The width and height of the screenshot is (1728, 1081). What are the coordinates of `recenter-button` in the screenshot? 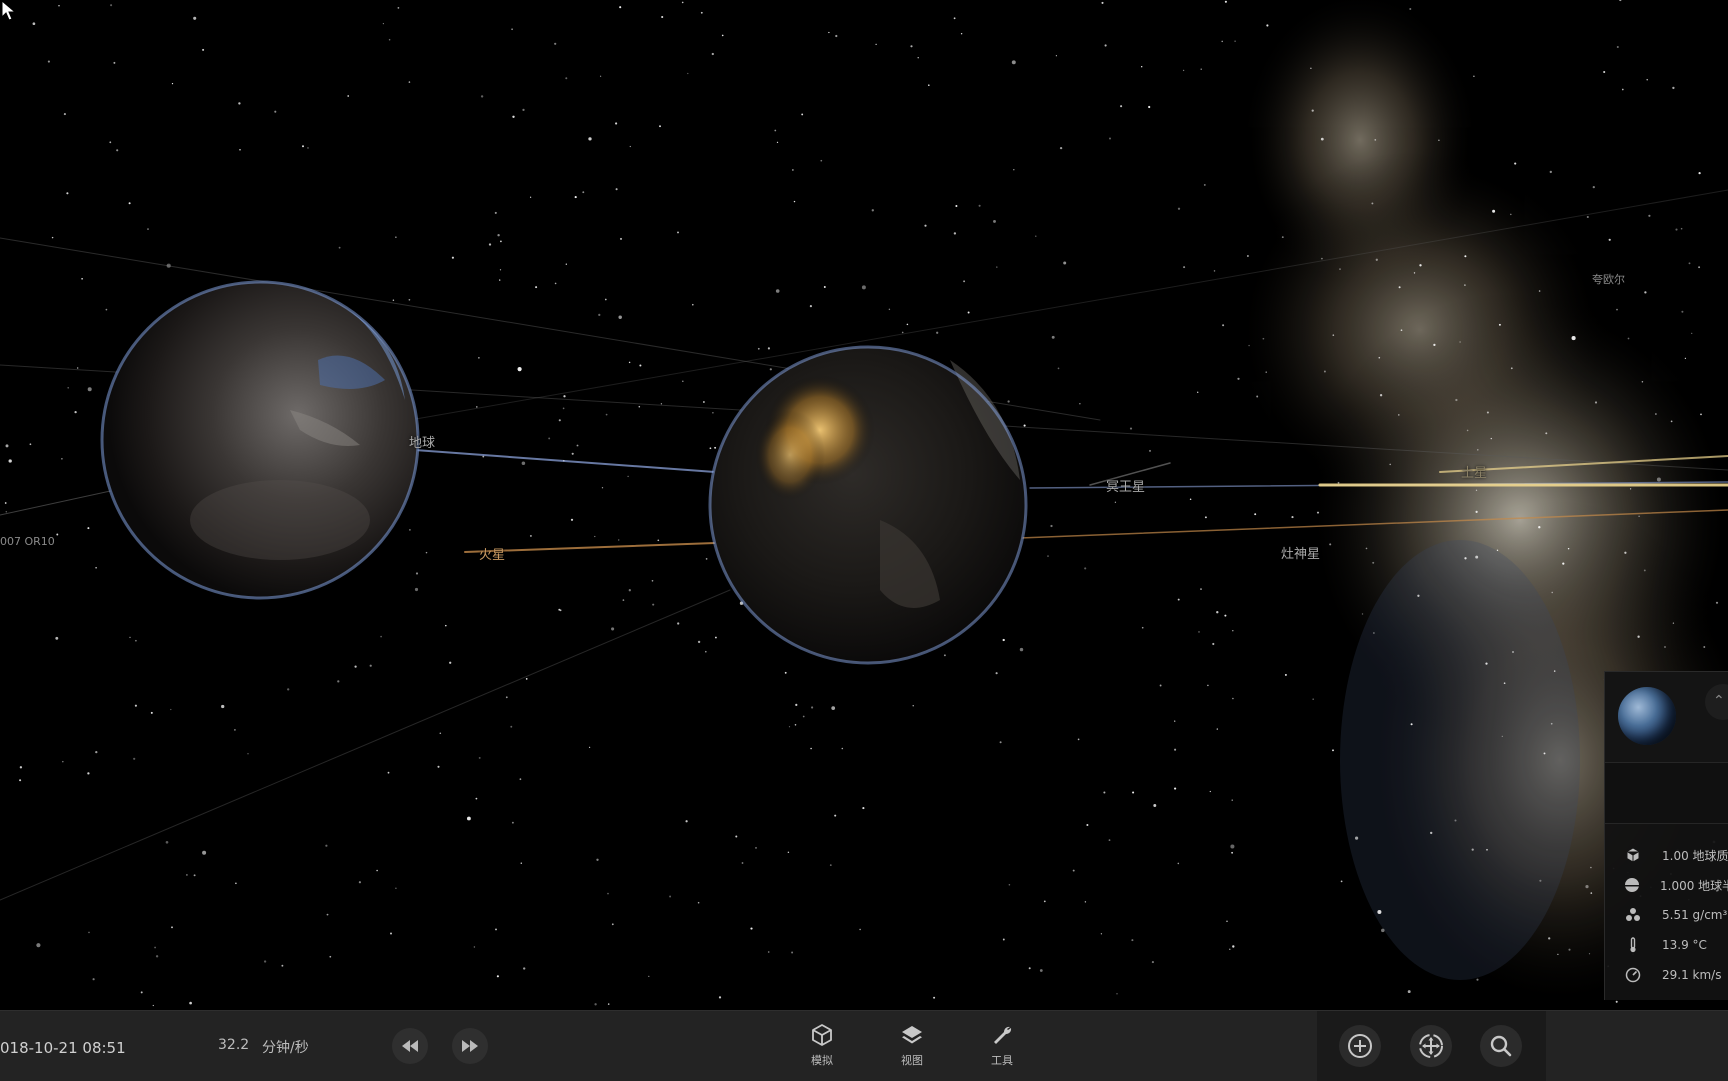 It's located at (1431, 1046).